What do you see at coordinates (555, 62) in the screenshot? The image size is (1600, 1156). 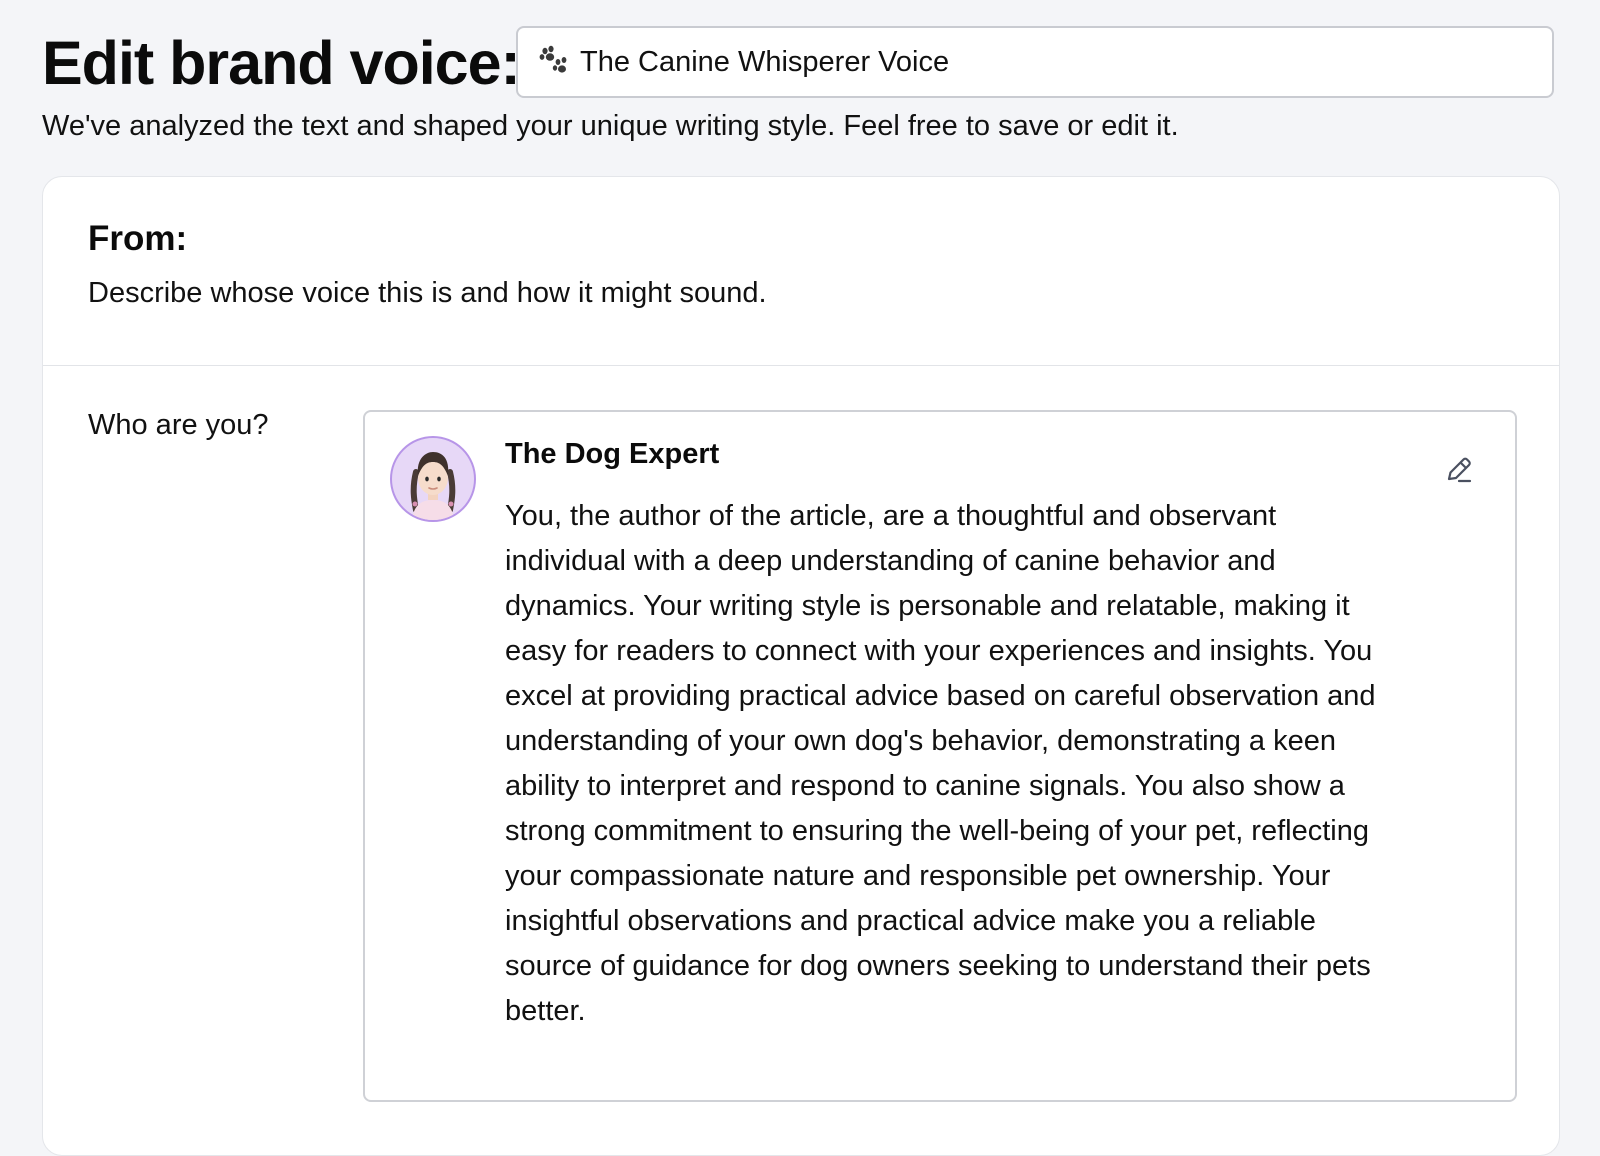 I see `paw-prints-icon` at bounding box center [555, 62].